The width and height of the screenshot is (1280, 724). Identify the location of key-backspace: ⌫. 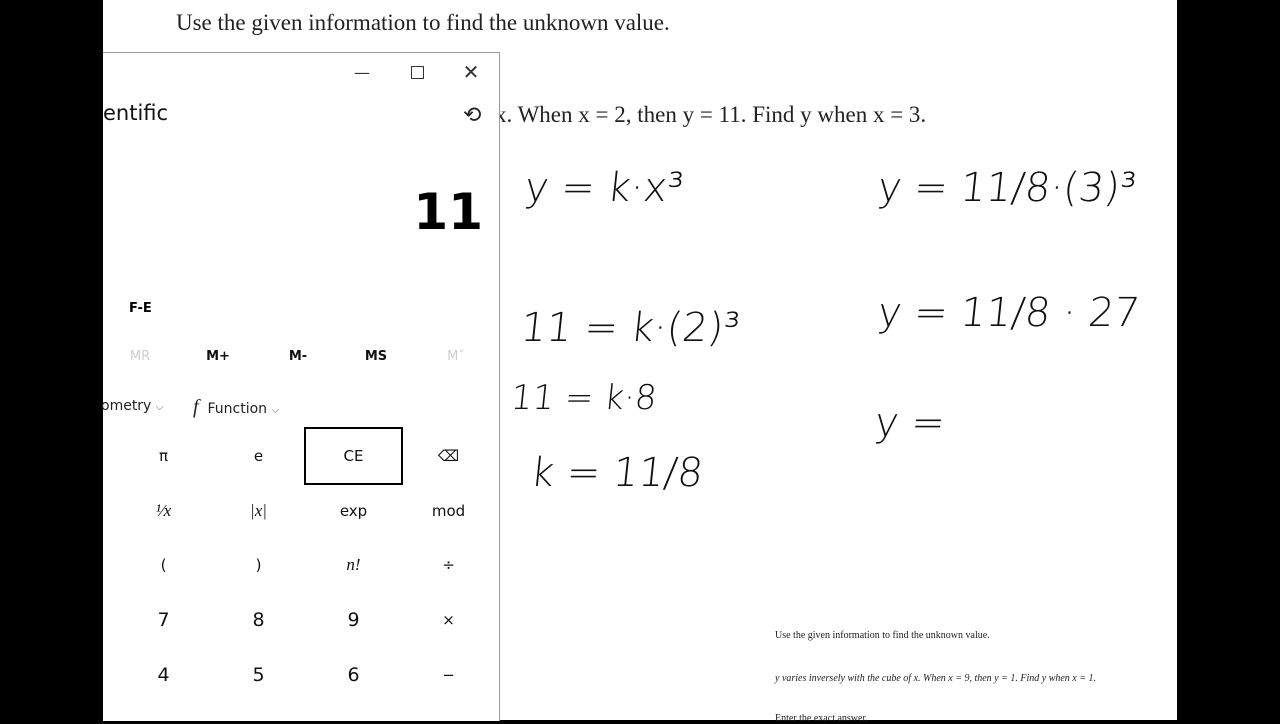
(448, 456).